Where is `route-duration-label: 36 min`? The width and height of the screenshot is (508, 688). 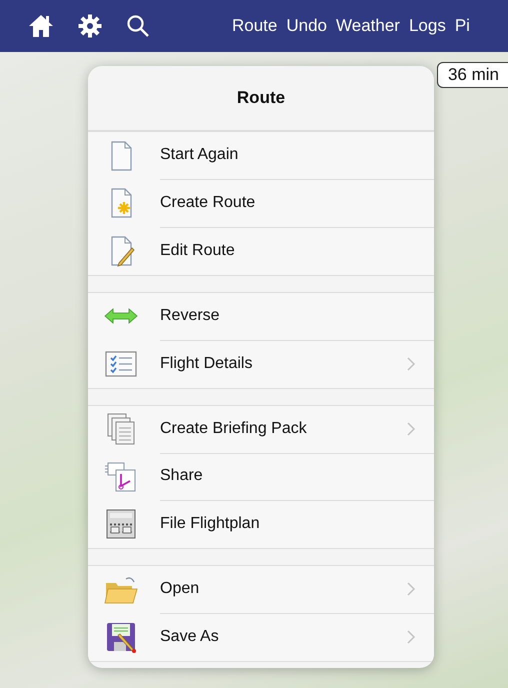 route-duration-label: 36 min is located at coordinates (472, 75).